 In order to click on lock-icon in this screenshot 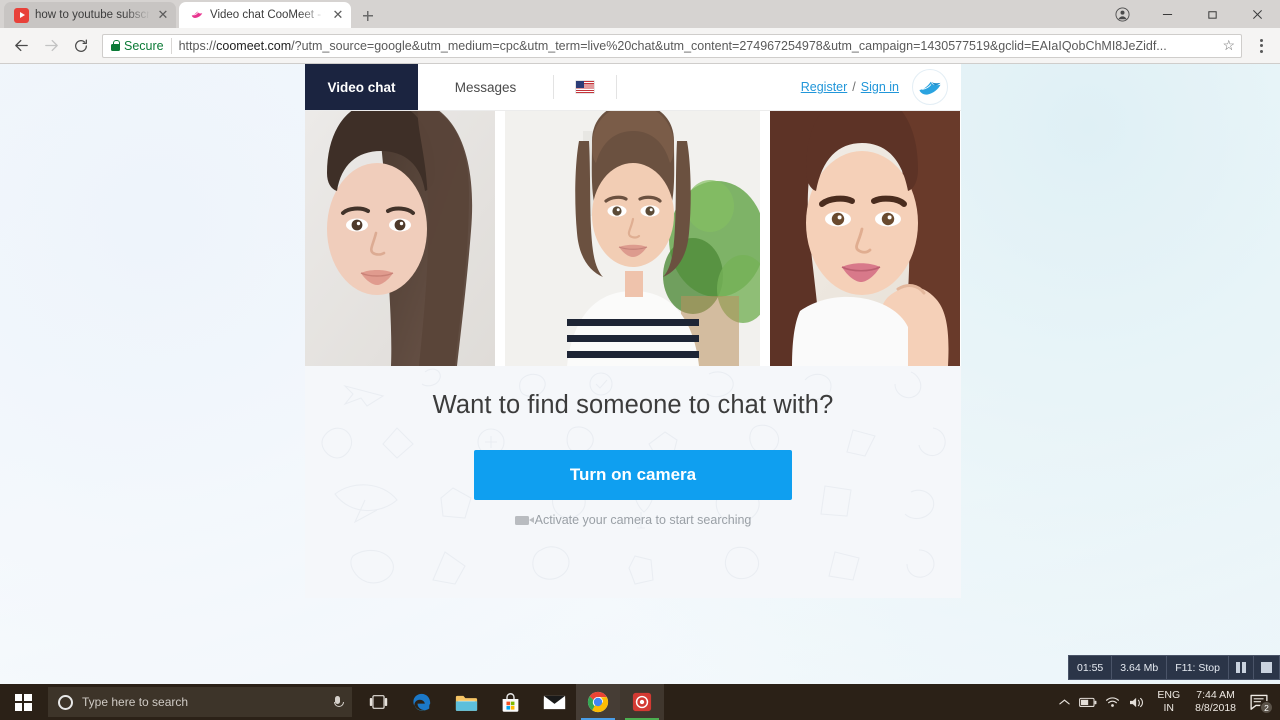, I will do `click(115, 45)`.